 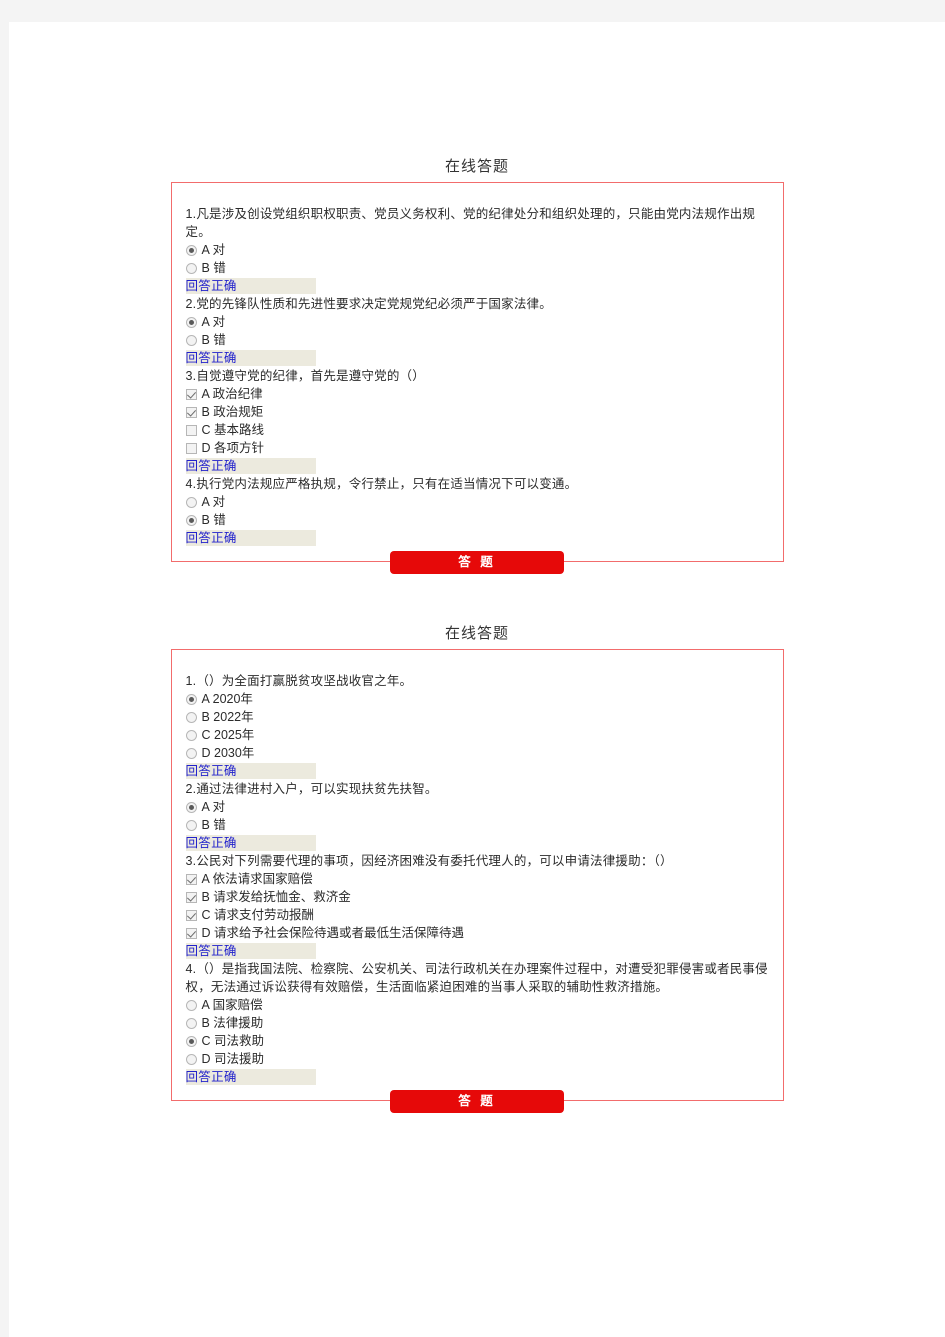 What do you see at coordinates (477, 879) in the screenshot?
I see `option-row: A 依法请求国家赔偿` at bounding box center [477, 879].